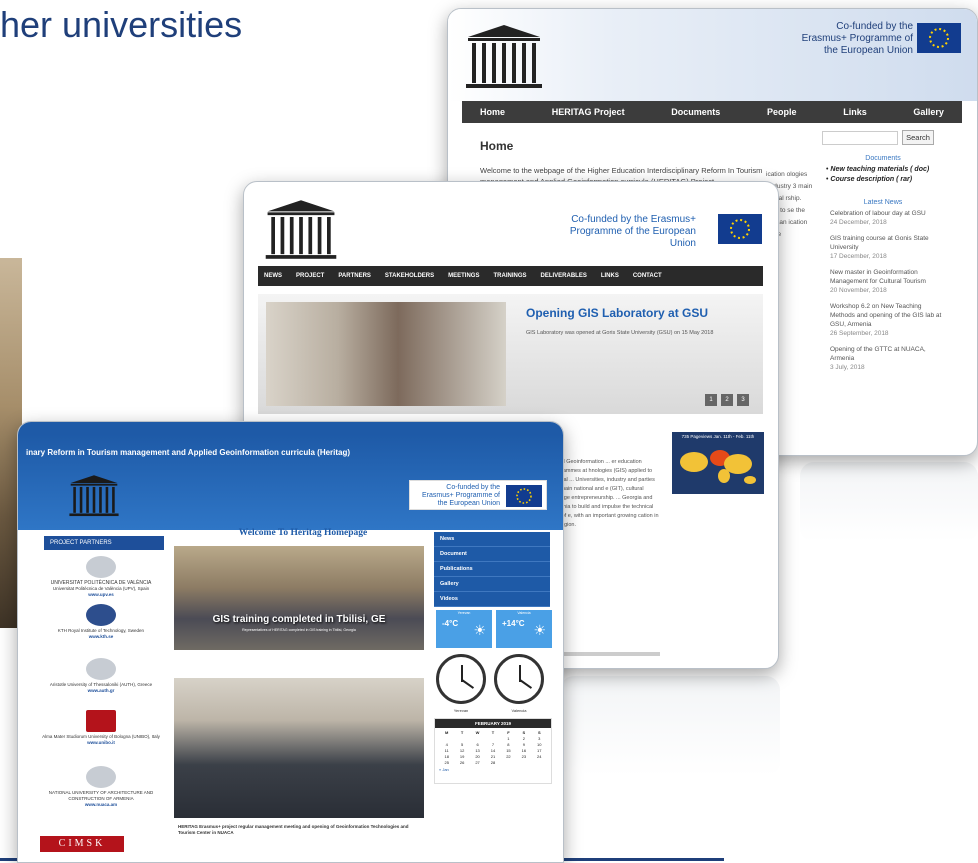  Describe the element at coordinates (563, 276) in the screenshot. I see `nav-deliverables: DELIVERABLES` at that location.